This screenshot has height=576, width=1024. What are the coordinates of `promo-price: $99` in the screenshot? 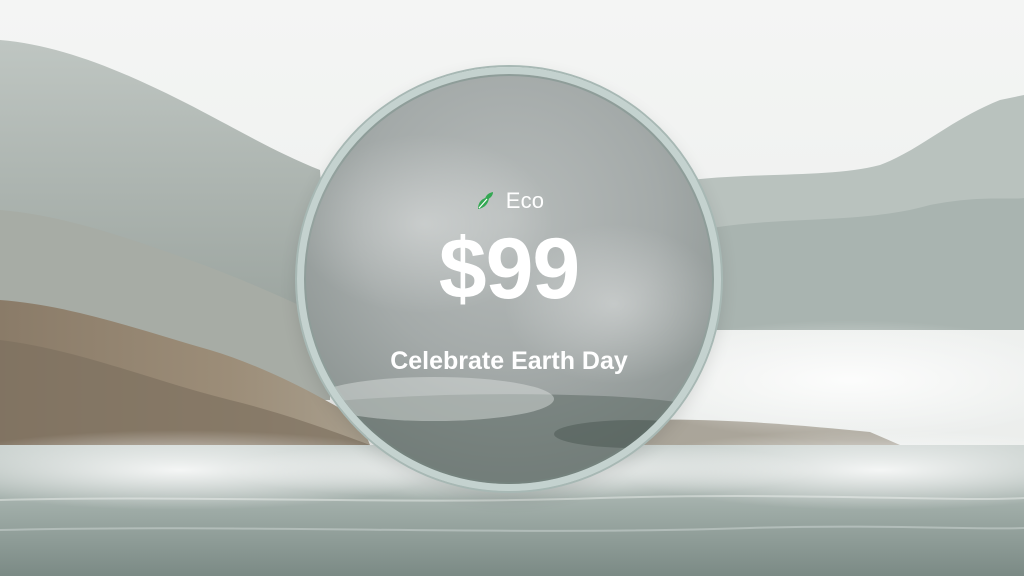 It's located at (509, 269).